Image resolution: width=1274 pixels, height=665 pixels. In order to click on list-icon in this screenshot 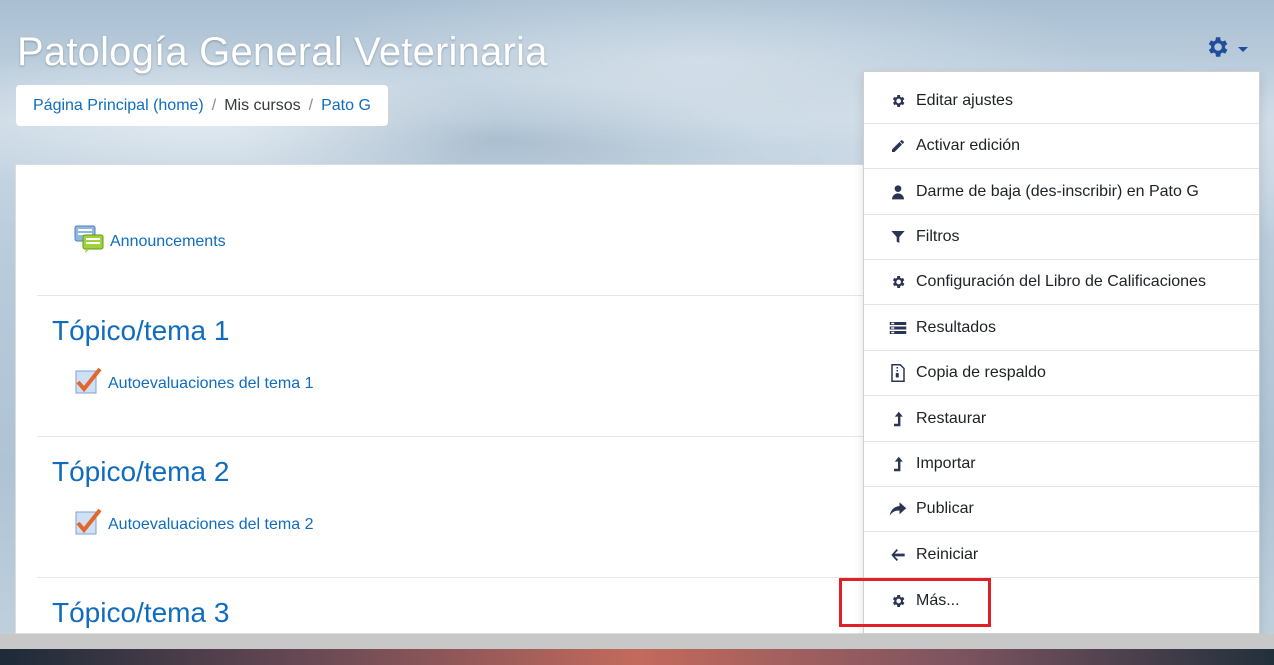, I will do `click(898, 328)`.